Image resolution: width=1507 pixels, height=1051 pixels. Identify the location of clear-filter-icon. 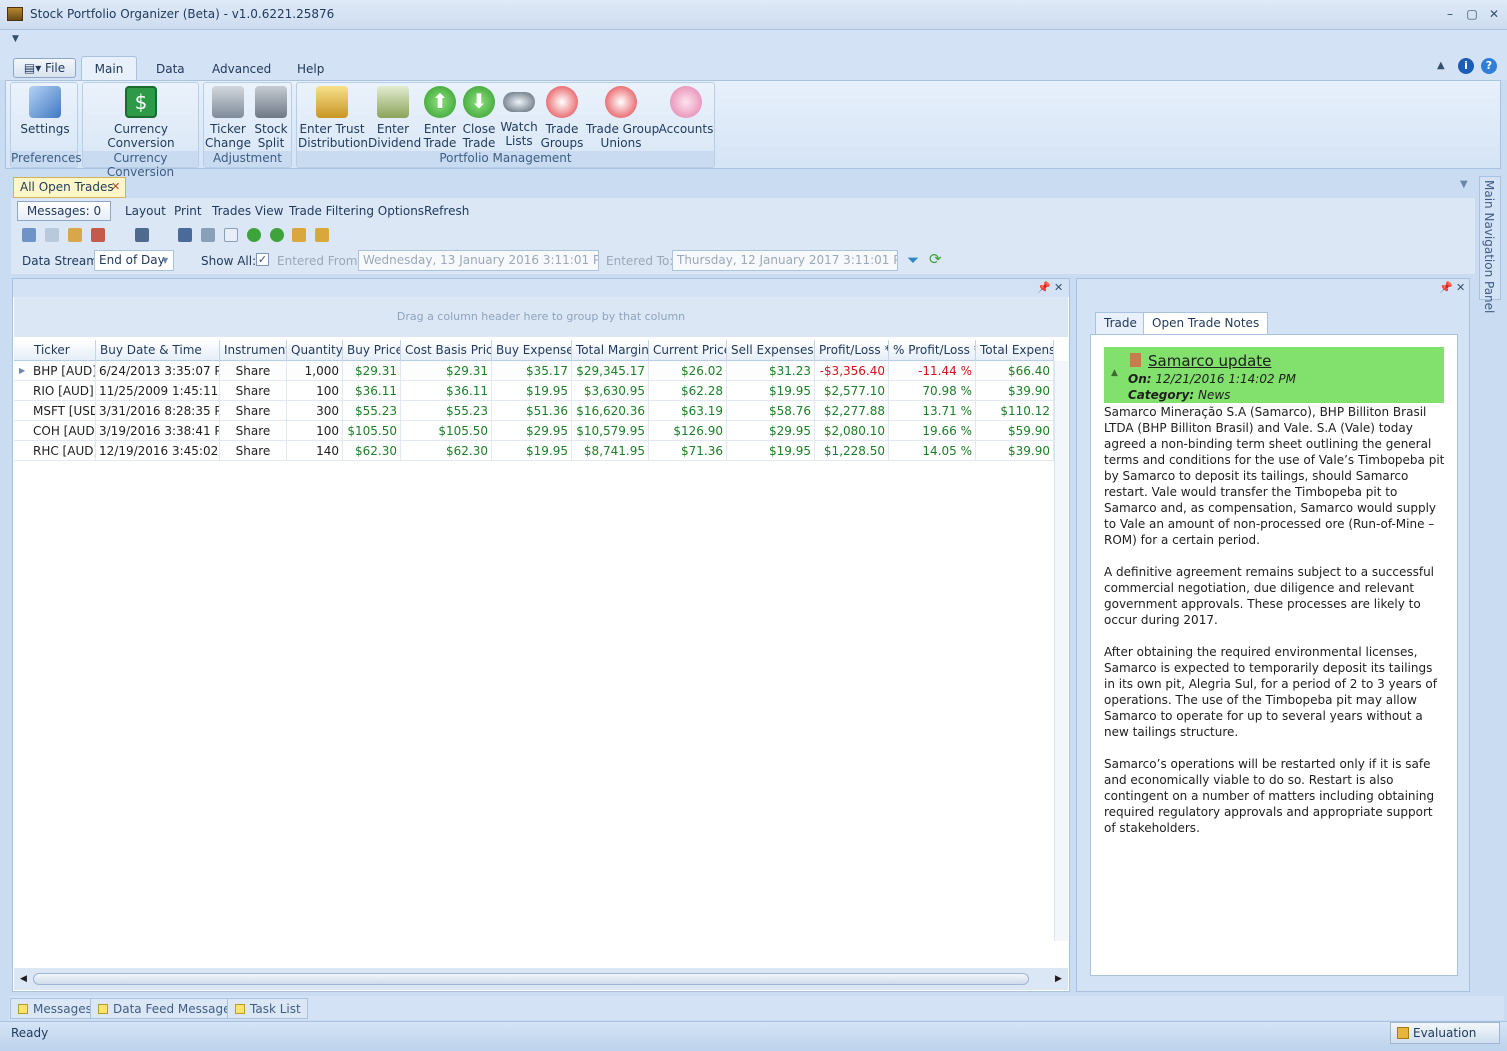
(98, 235).